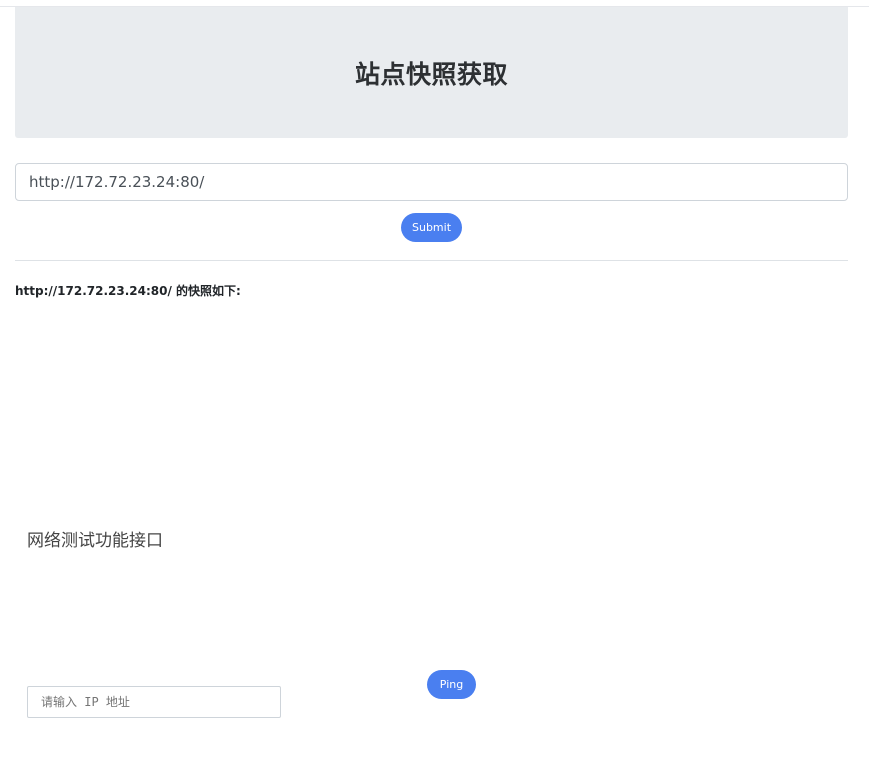 The width and height of the screenshot is (869, 774). Describe the element at coordinates (128, 291) in the screenshot. I see `snapshot-result-label: http://172.72.23.24:80/ 的快照如下:` at that location.